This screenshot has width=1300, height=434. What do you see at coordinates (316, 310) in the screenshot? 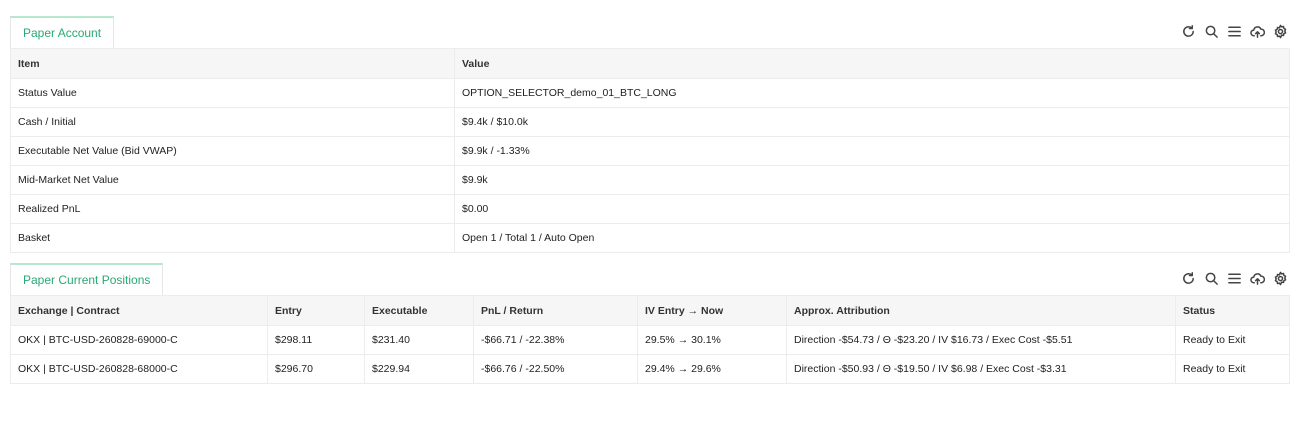
I see `column-header-entry: Entry` at bounding box center [316, 310].